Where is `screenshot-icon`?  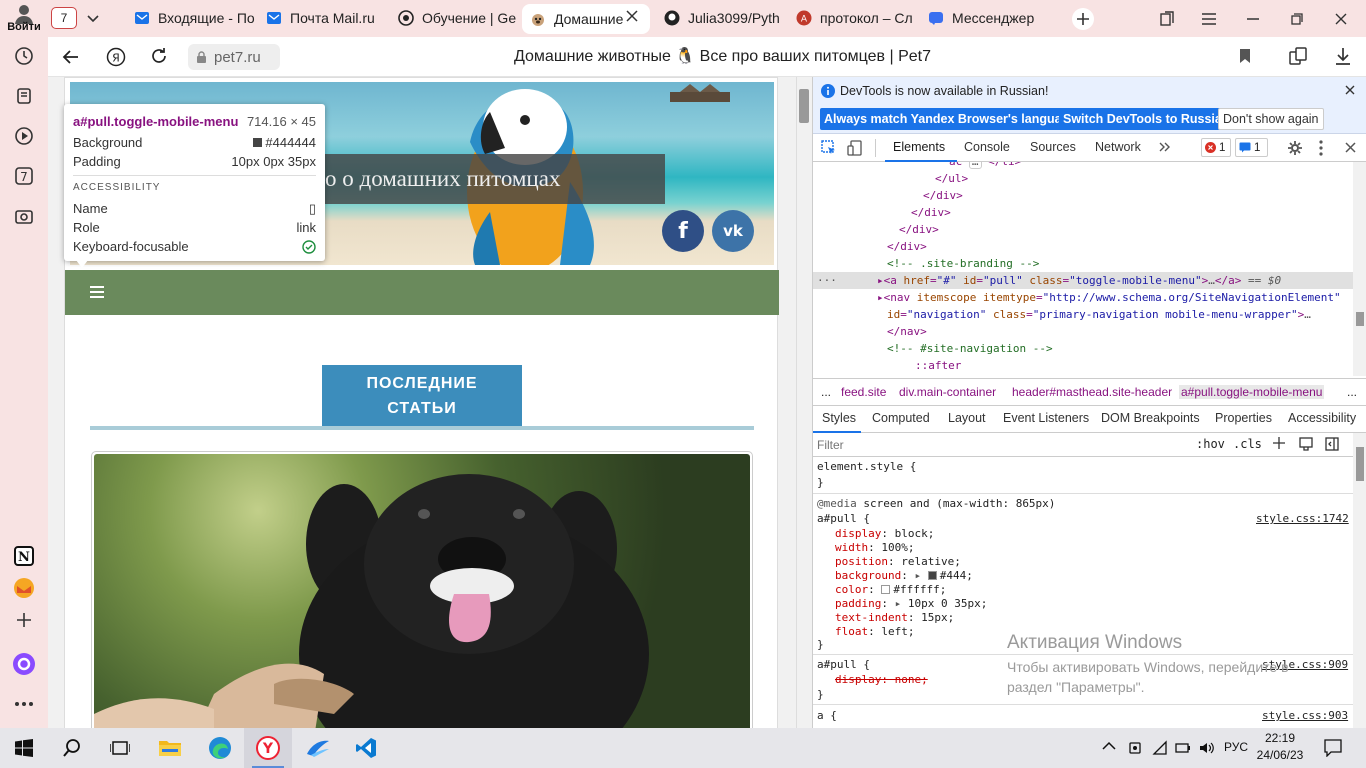 screenshot-icon is located at coordinates (24, 216).